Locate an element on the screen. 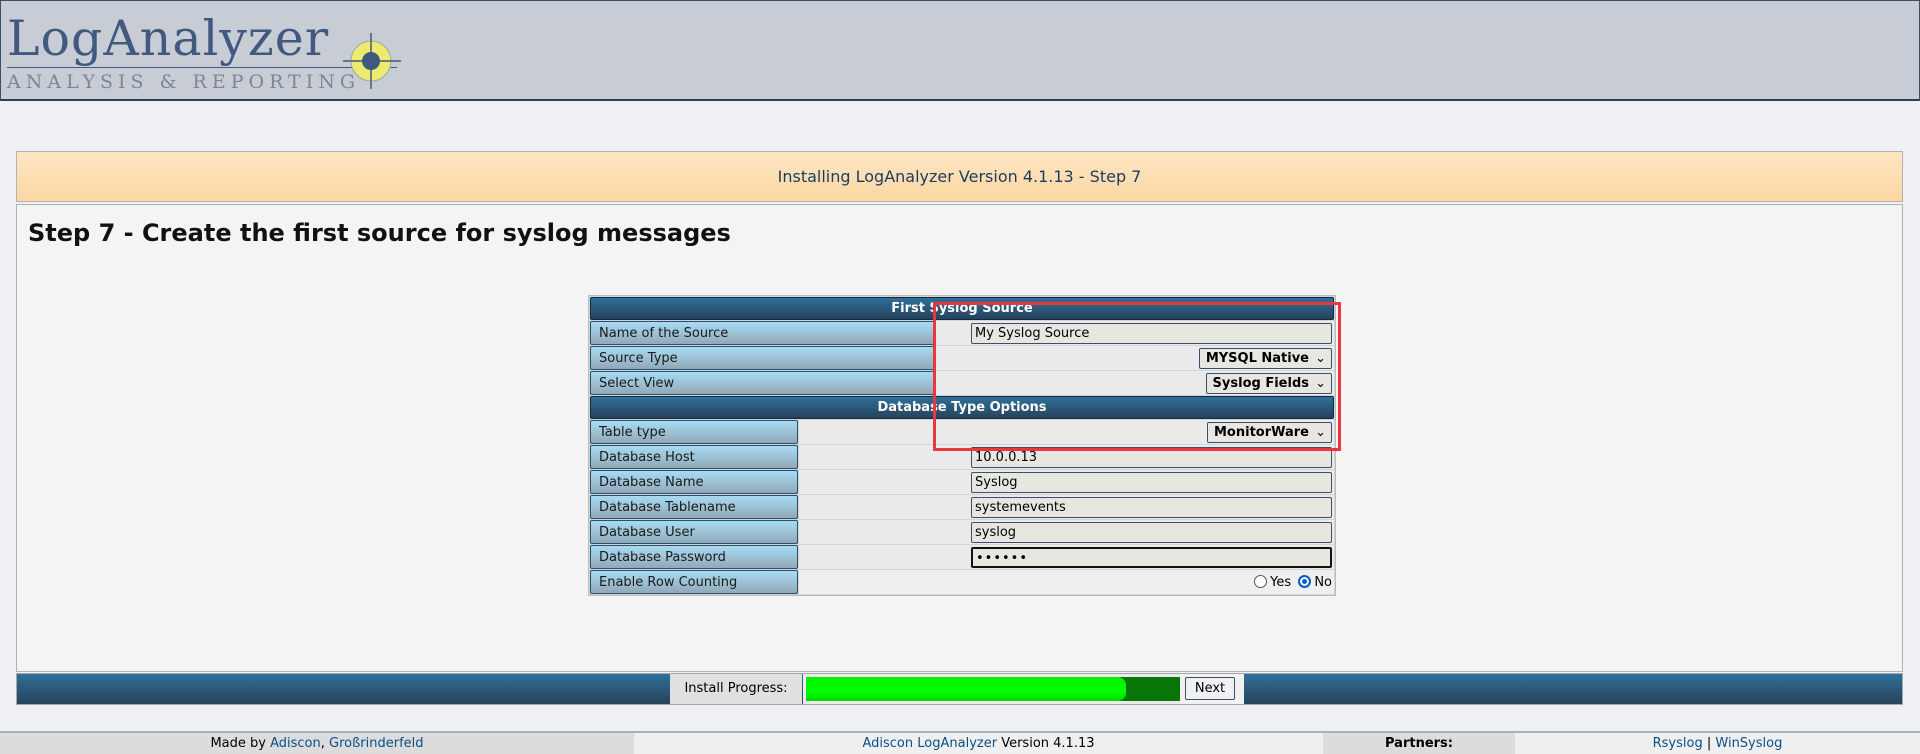 The width and height of the screenshot is (1920, 754). table-type-label: Table type is located at coordinates (694, 432).